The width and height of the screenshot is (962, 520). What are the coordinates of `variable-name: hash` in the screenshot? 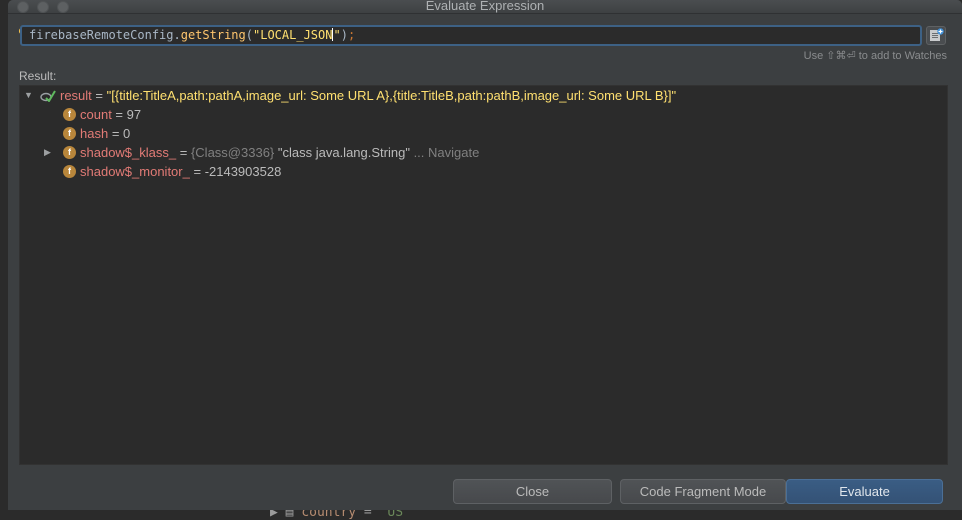 It's located at (94, 133).